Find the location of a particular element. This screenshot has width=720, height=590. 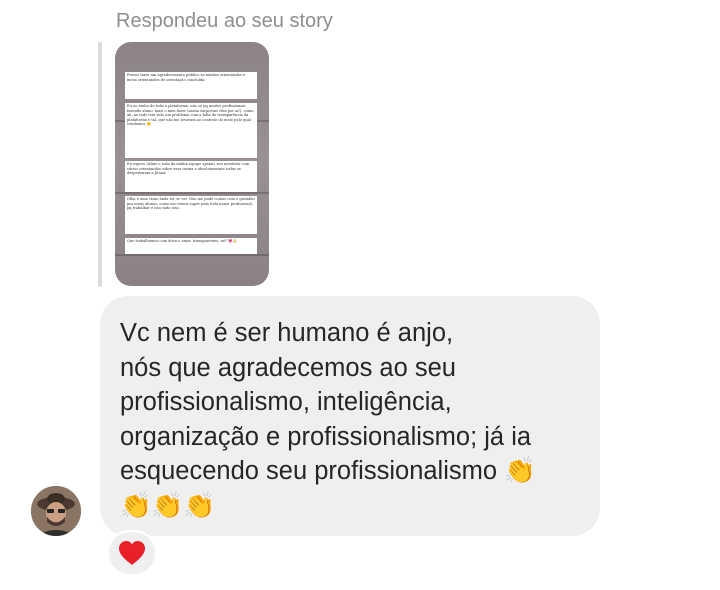

heart-reaction is located at coordinates (132, 553).